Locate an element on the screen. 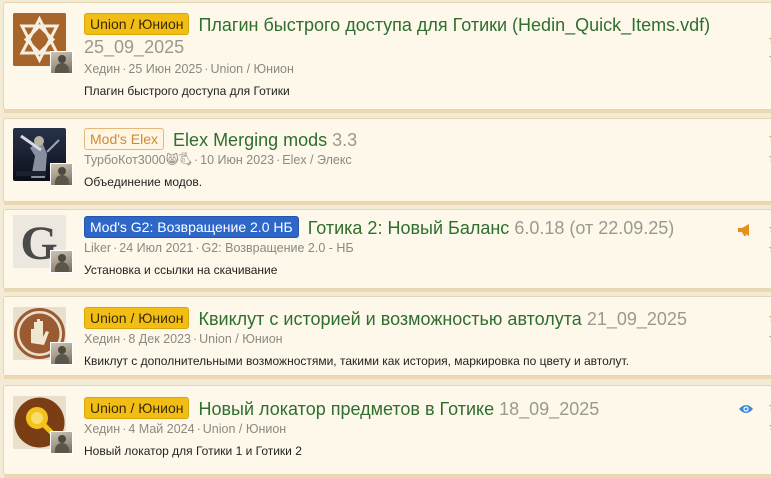 This screenshot has height=478, width=771. category-link: G2: Возвращение 2.0 - НБ is located at coordinates (277, 248).